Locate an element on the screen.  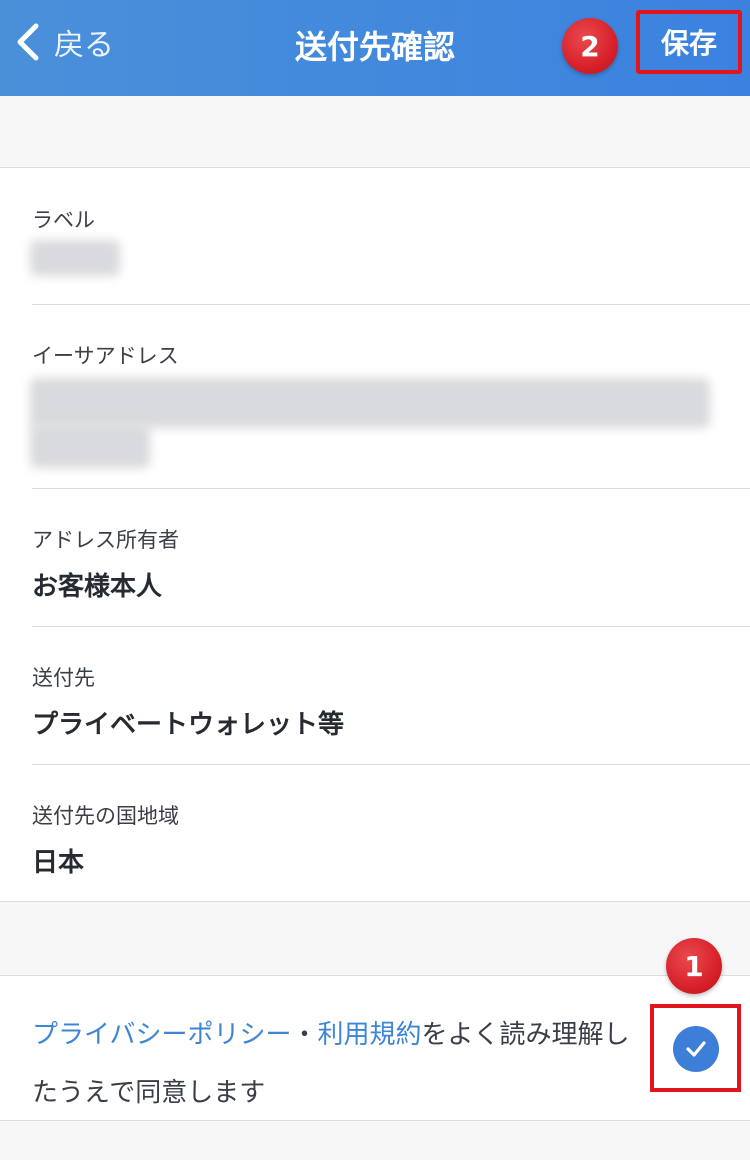
redacted-label-value is located at coordinates (75, 258).